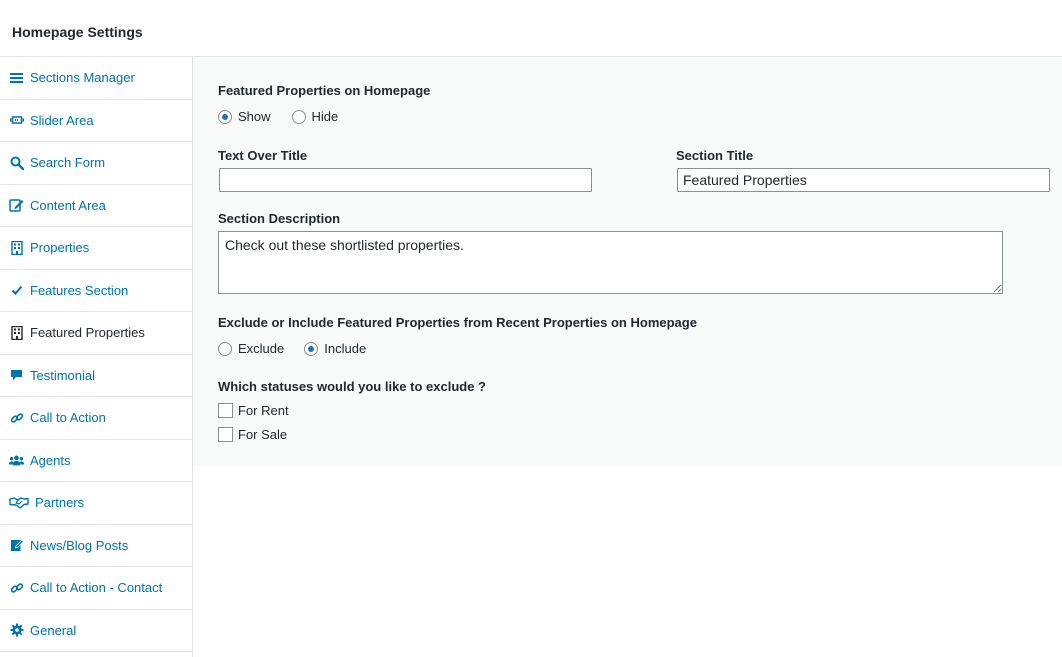 This screenshot has height=657, width=1062. I want to click on menu-lines-icon, so click(16, 77).